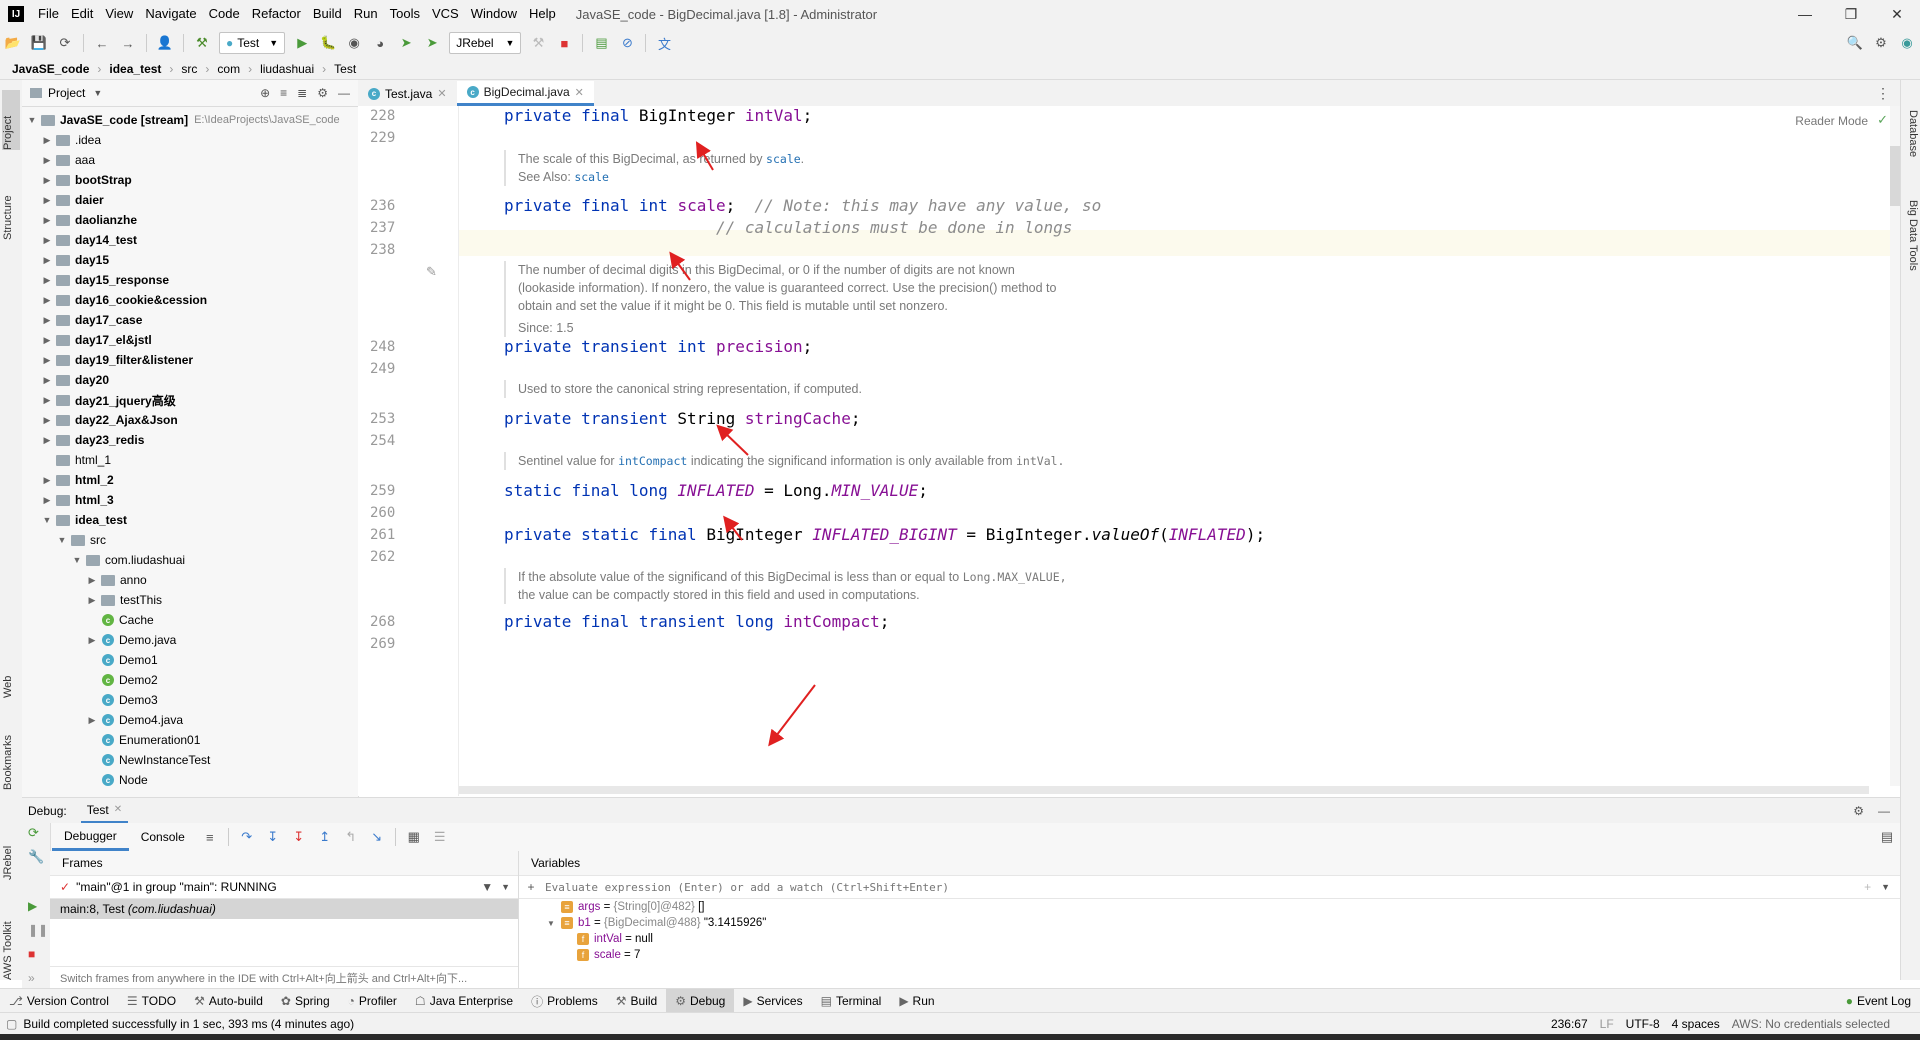  I want to click on tree-item: ▶ daier, so click(190, 200).